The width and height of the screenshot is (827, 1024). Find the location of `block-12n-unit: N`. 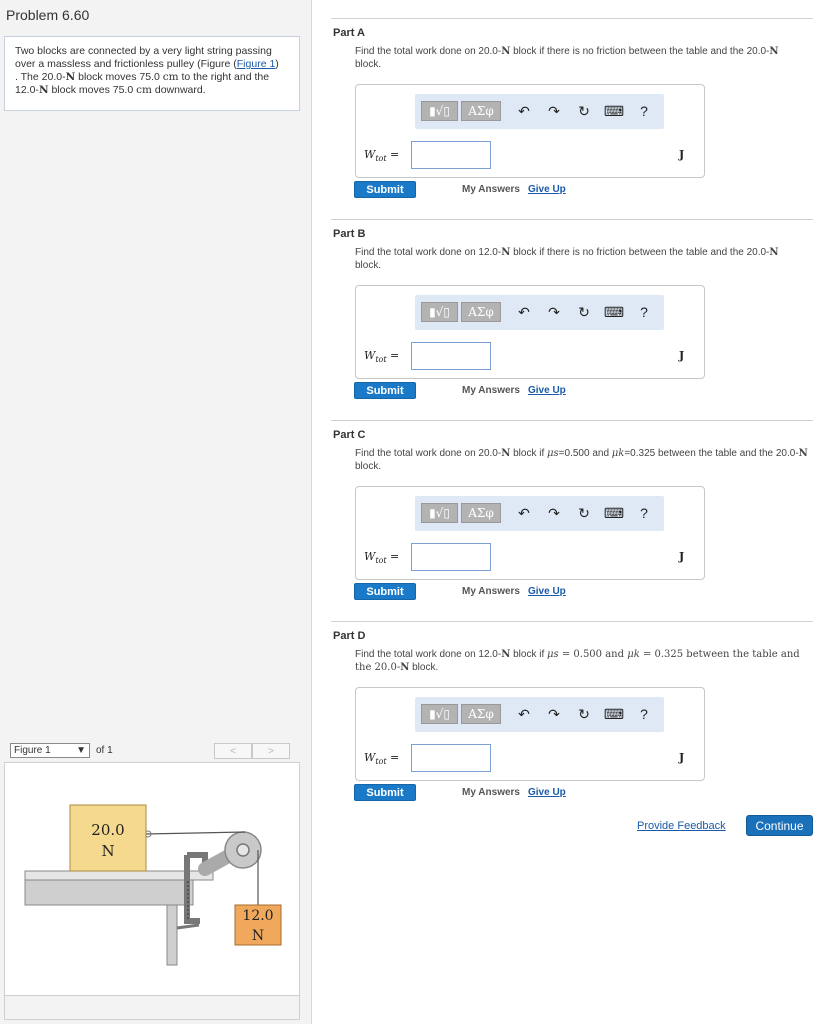

block-12n-unit: N is located at coordinates (258, 936).